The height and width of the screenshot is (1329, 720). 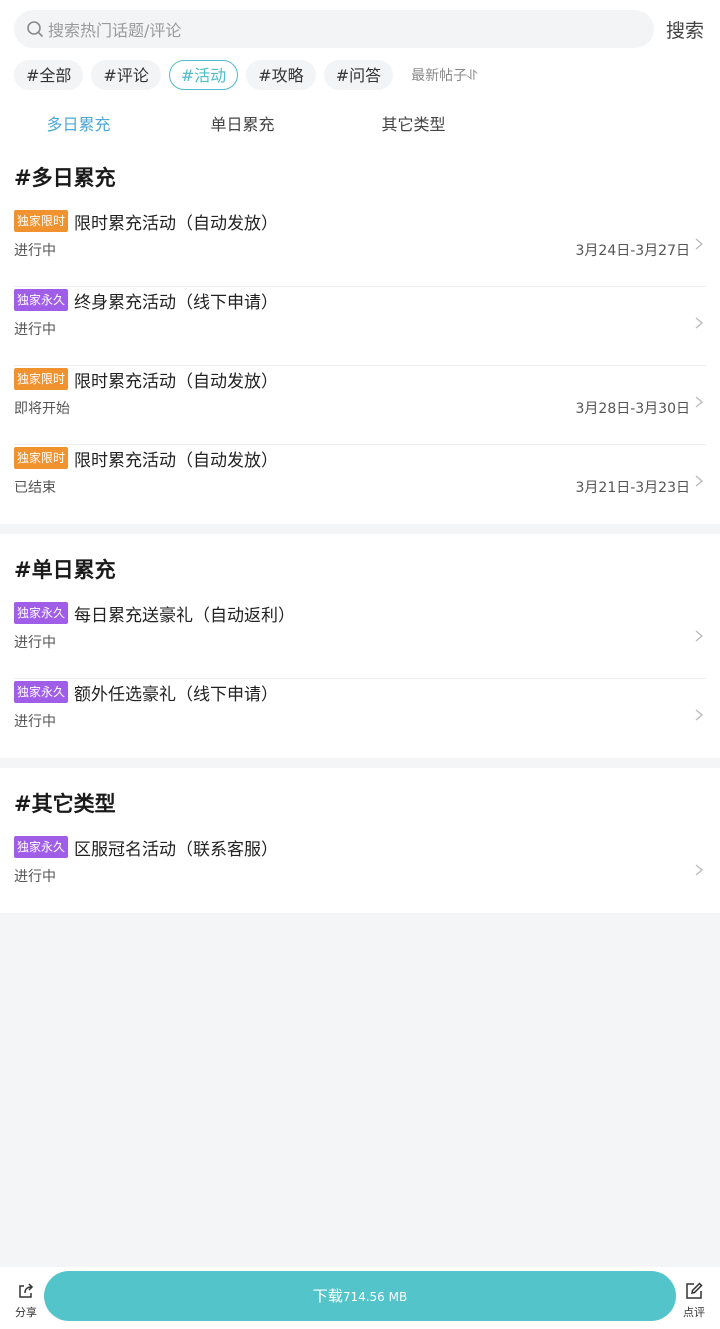 I want to click on section-title: #单日累充, so click(x=65, y=570).